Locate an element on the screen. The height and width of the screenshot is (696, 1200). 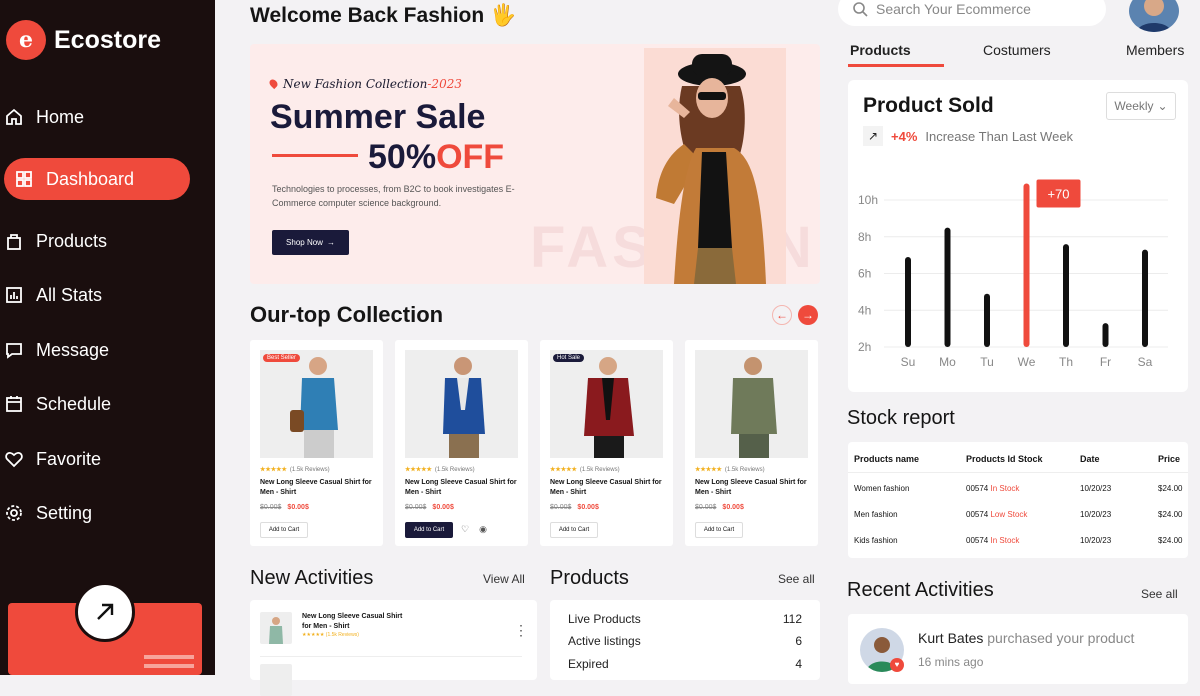
sidebar-item-label: Favorite is located at coordinates (69, 458).